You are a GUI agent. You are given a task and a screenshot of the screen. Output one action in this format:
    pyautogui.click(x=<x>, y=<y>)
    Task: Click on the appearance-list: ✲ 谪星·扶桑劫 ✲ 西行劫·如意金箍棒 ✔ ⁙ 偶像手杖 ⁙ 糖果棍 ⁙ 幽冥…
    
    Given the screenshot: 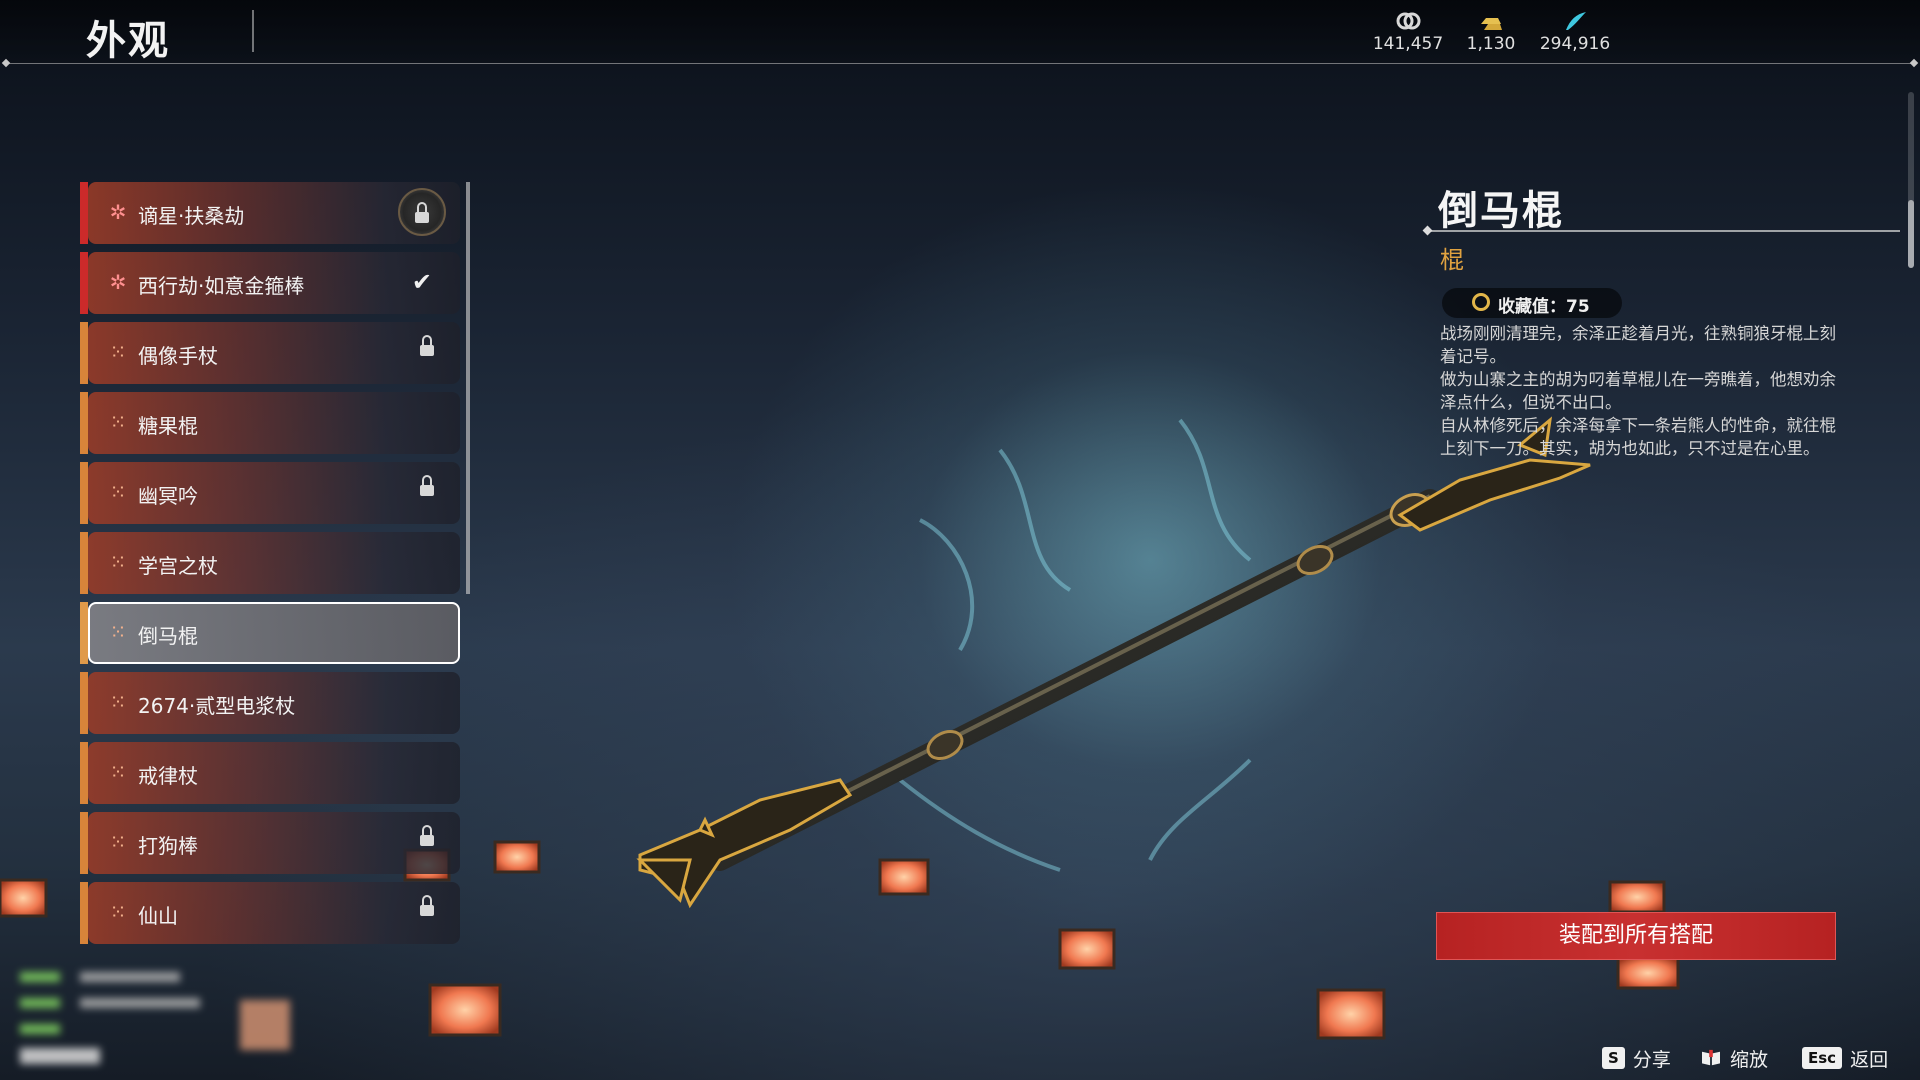 What is the action you would take?
    pyautogui.click(x=270, y=572)
    